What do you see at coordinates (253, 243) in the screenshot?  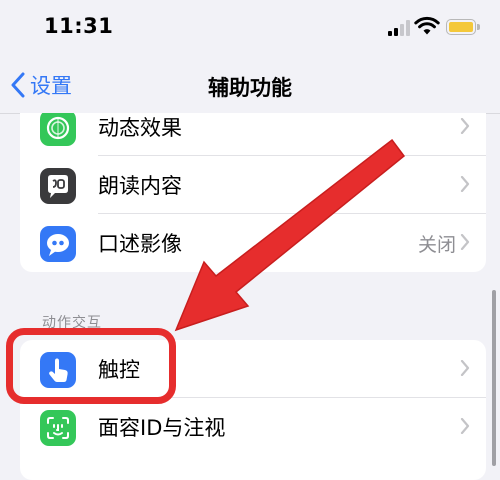 I see `list-item-audio-descriptions: 口述影像 关闭` at bounding box center [253, 243].